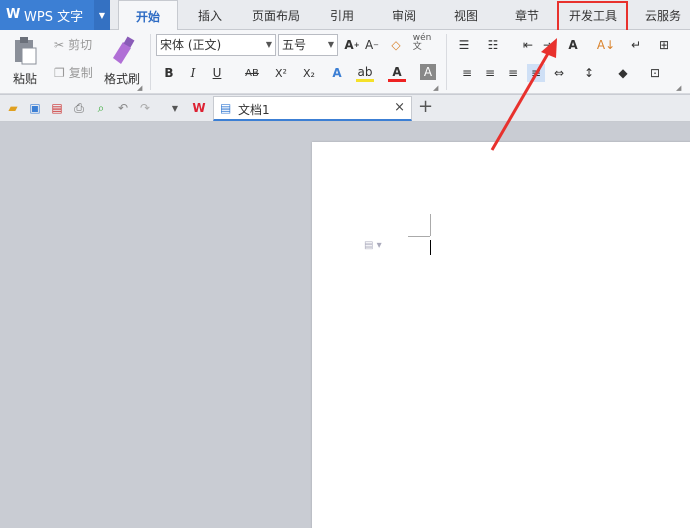  Describe the element at coordinates (26, 51) in the screenshot. I see `paste-icon` at that location.